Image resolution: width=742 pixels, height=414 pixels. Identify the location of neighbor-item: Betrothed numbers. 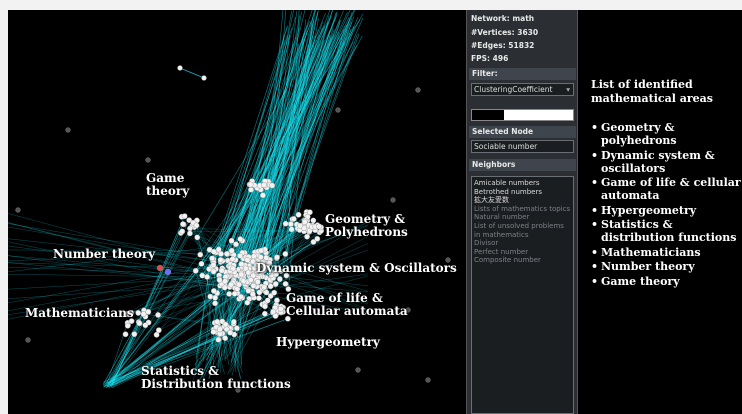
(522, 192).